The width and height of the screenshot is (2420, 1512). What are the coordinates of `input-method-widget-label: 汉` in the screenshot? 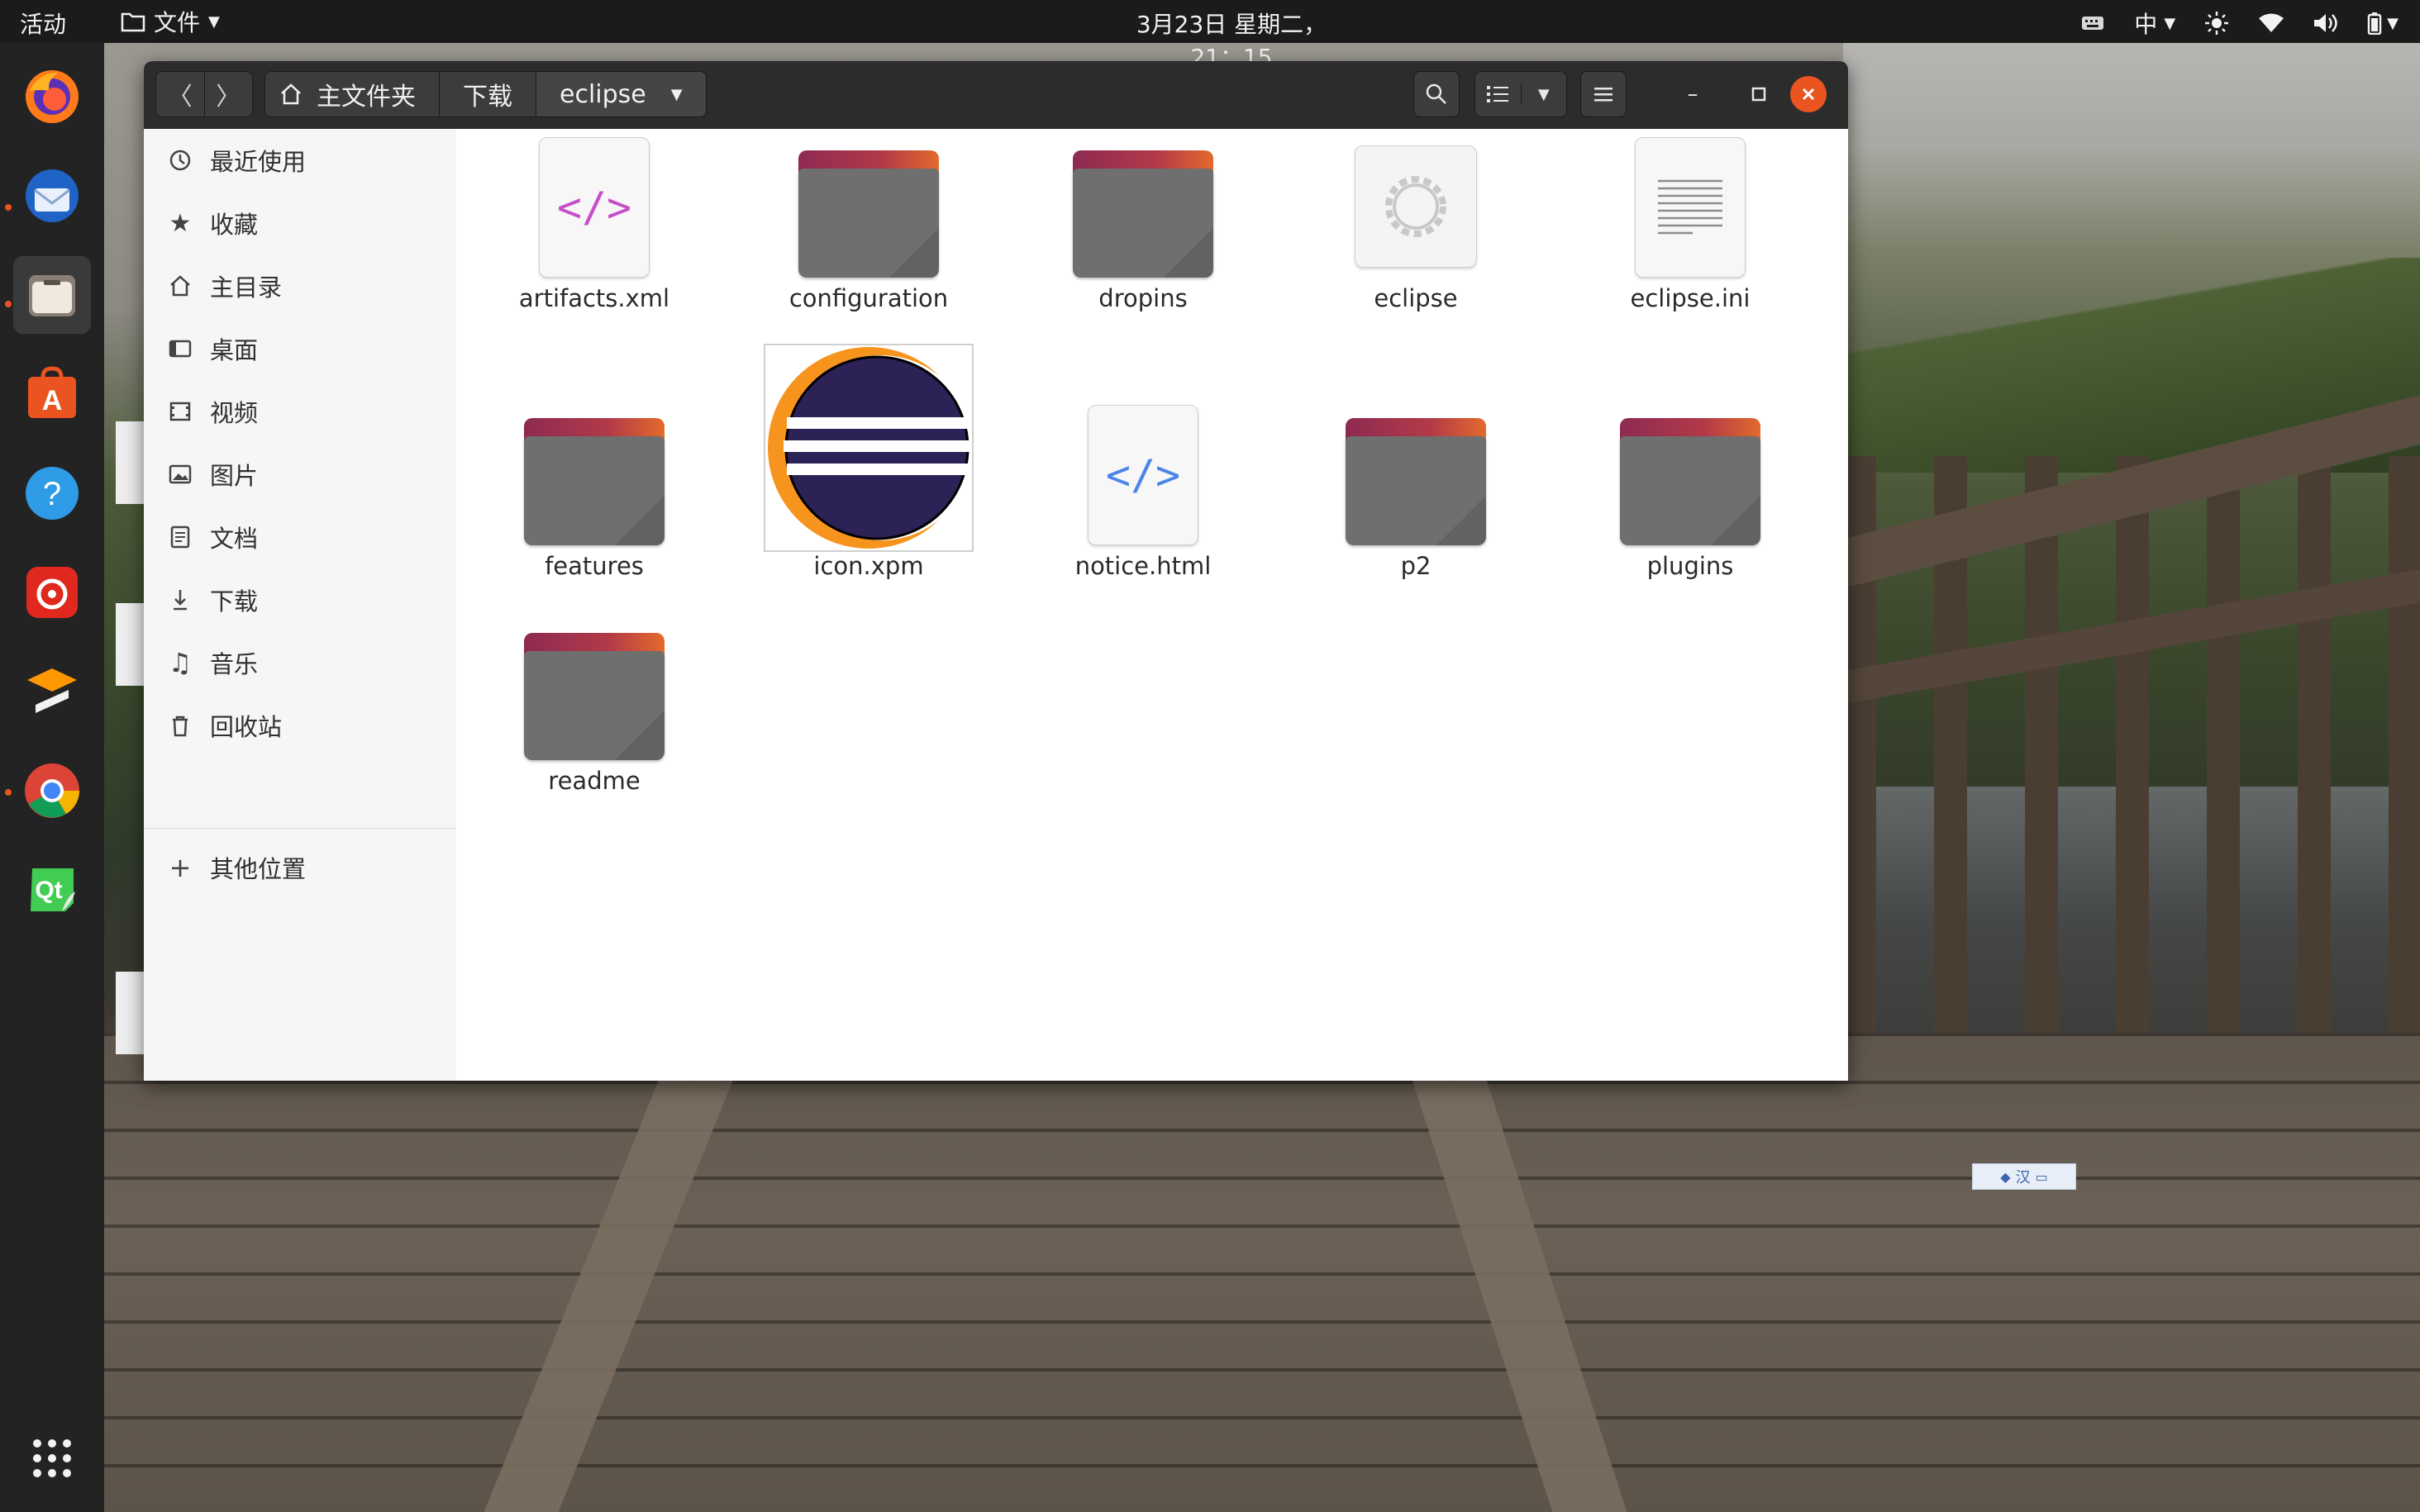 It's located at (2023, 1177).